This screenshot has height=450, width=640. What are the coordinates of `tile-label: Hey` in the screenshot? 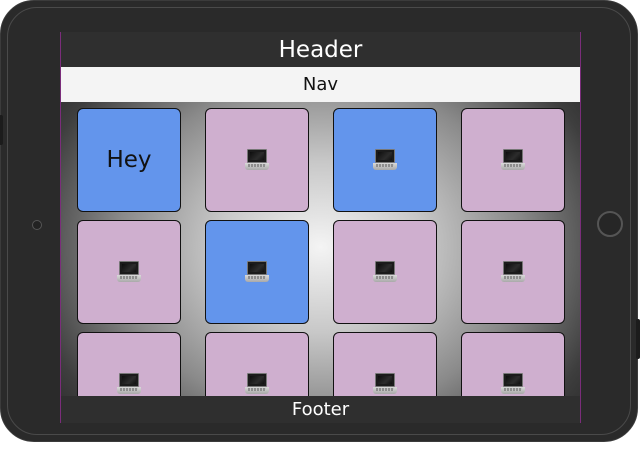 It's located at (129, 160).